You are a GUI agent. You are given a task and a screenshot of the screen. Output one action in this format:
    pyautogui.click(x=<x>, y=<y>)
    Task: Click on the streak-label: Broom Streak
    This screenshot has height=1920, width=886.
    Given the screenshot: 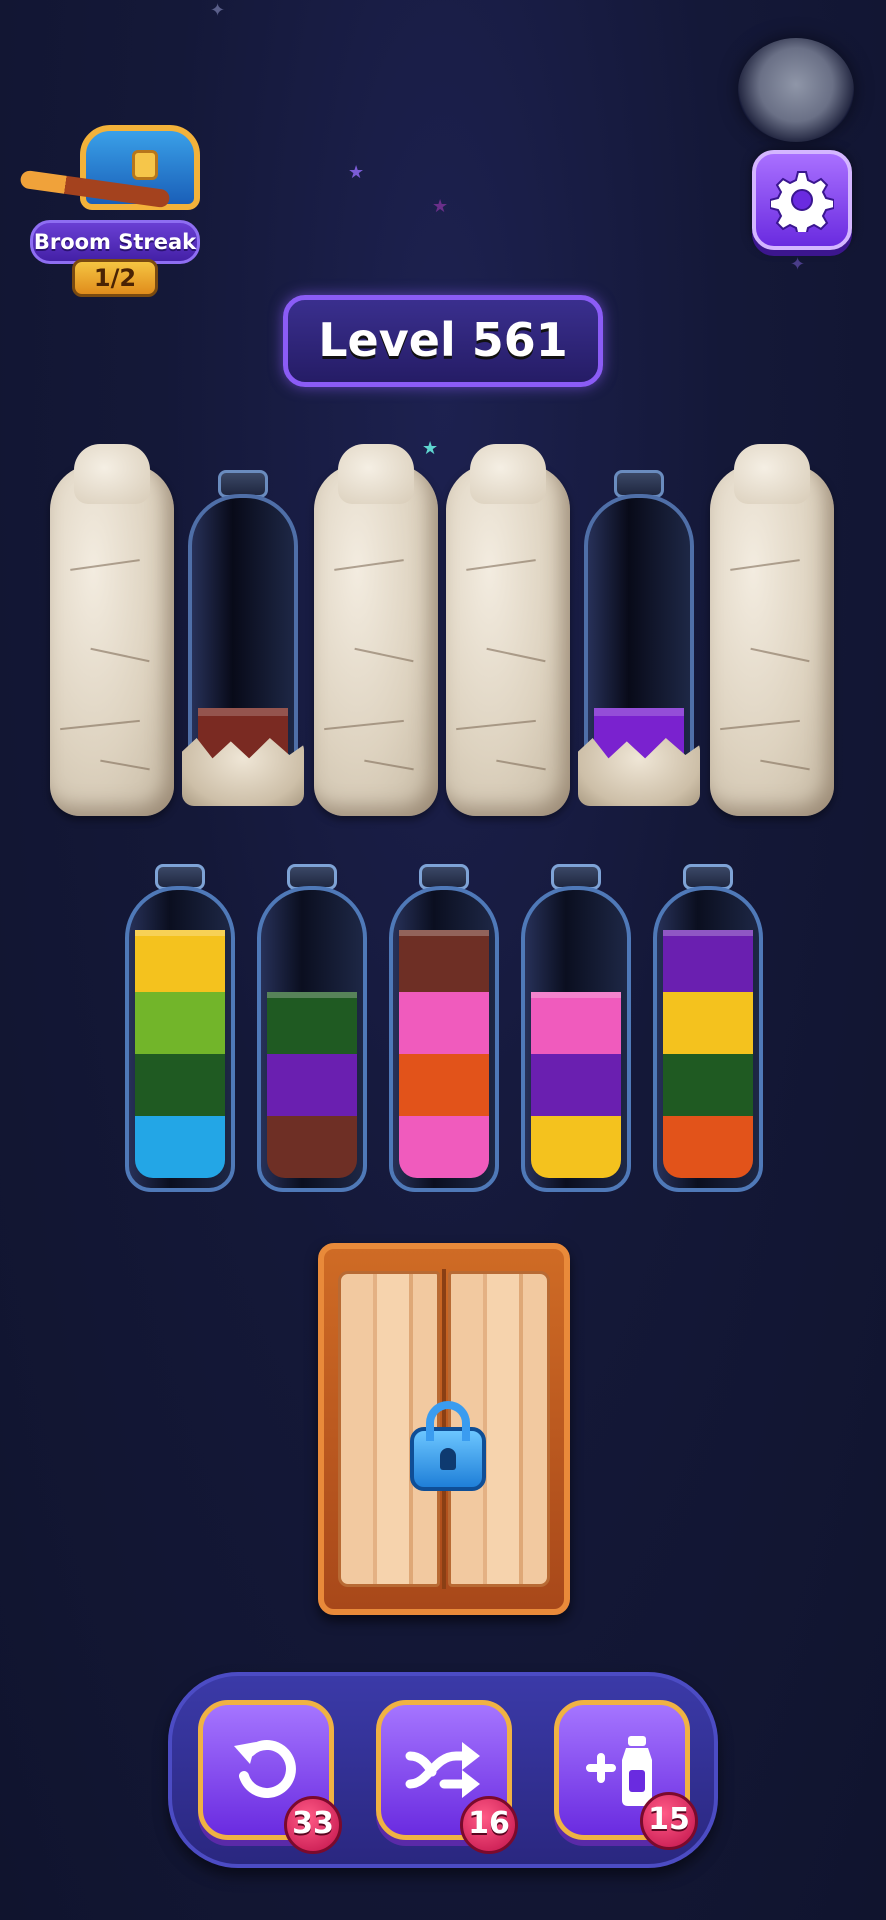 What is the action you would take?
    pyautogui.click(x=115, y=242)
    